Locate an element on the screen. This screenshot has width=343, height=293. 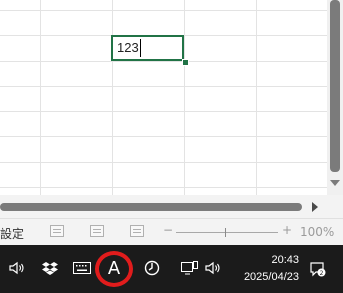
dropbox-icon is located at coordinates (50, 269).